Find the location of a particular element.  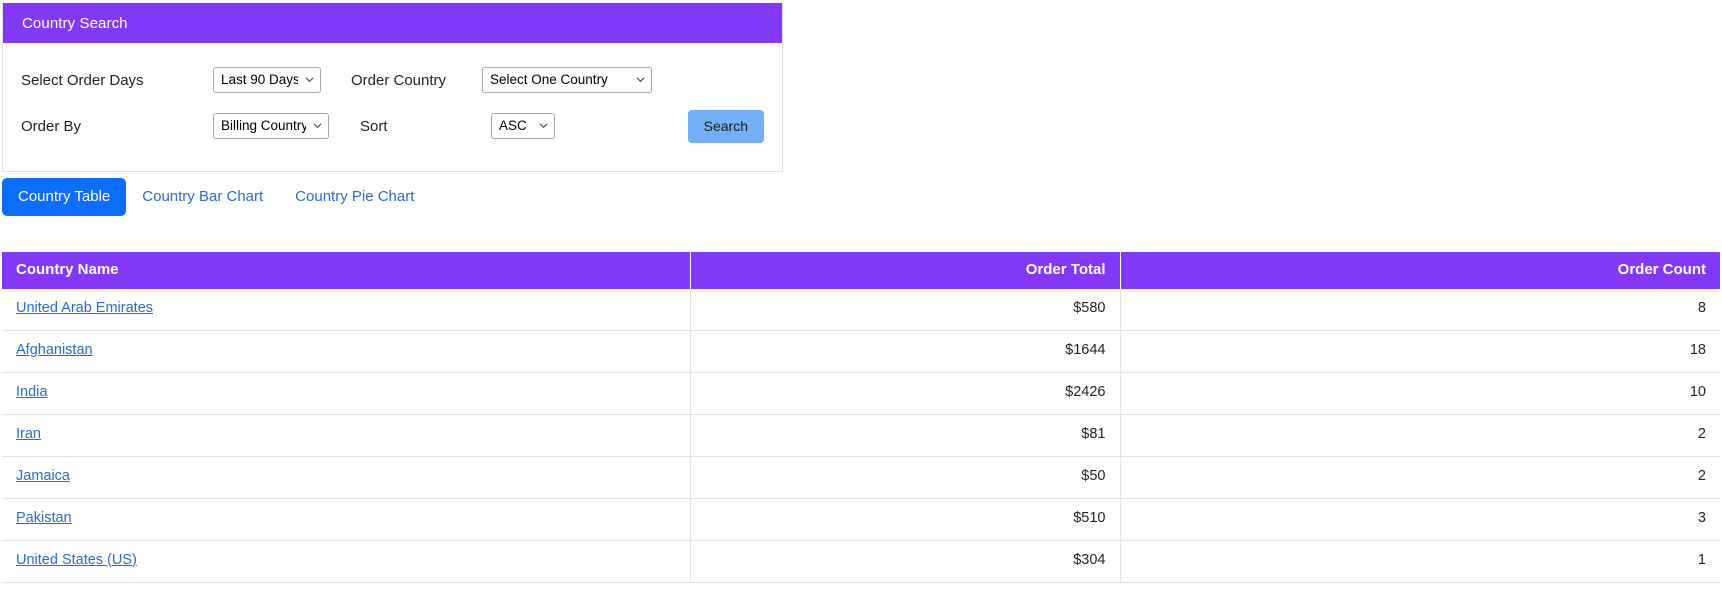

form-row-2: Order By Billing Country Sort ASC Search is located at coordinates (392, 126).